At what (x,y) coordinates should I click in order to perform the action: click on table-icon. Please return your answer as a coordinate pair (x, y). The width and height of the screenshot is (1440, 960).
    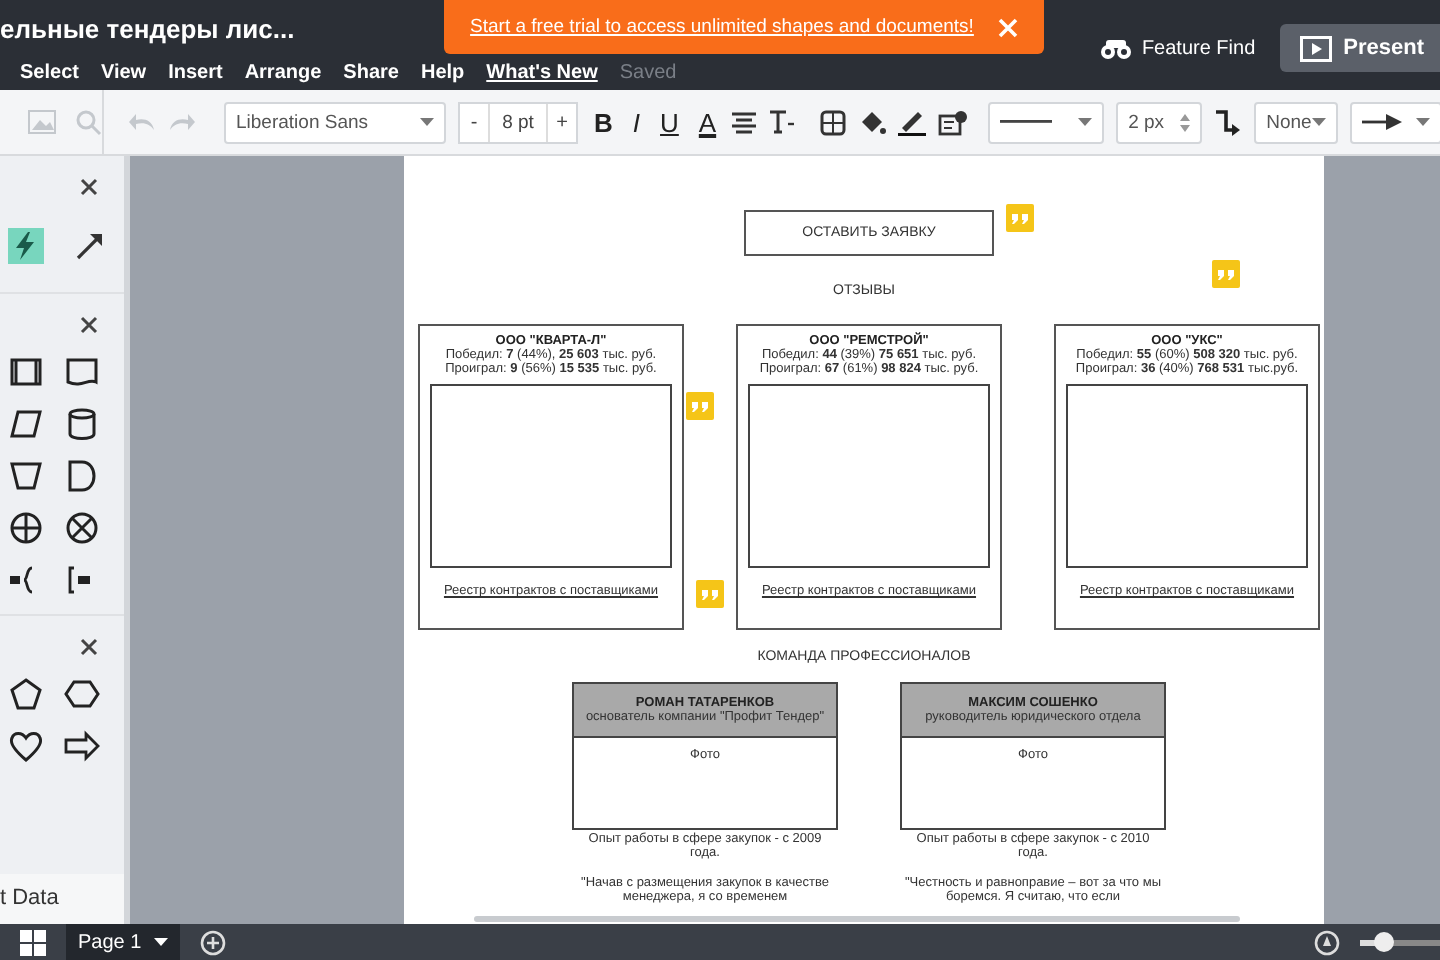
    Looking at the image, I should click on (833, 122).